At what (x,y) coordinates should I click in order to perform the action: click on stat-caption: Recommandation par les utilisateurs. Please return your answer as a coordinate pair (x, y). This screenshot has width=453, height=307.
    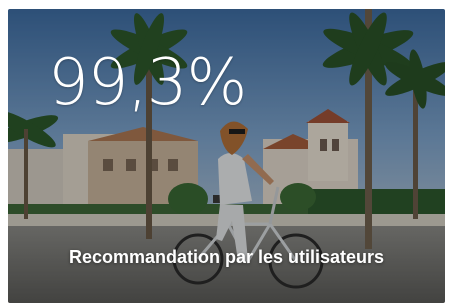
    Looking at the image, I should click on (226, 257).